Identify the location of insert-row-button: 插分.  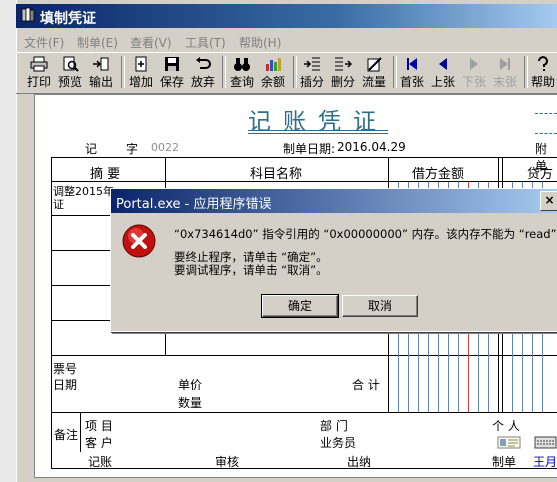
(312, 72).